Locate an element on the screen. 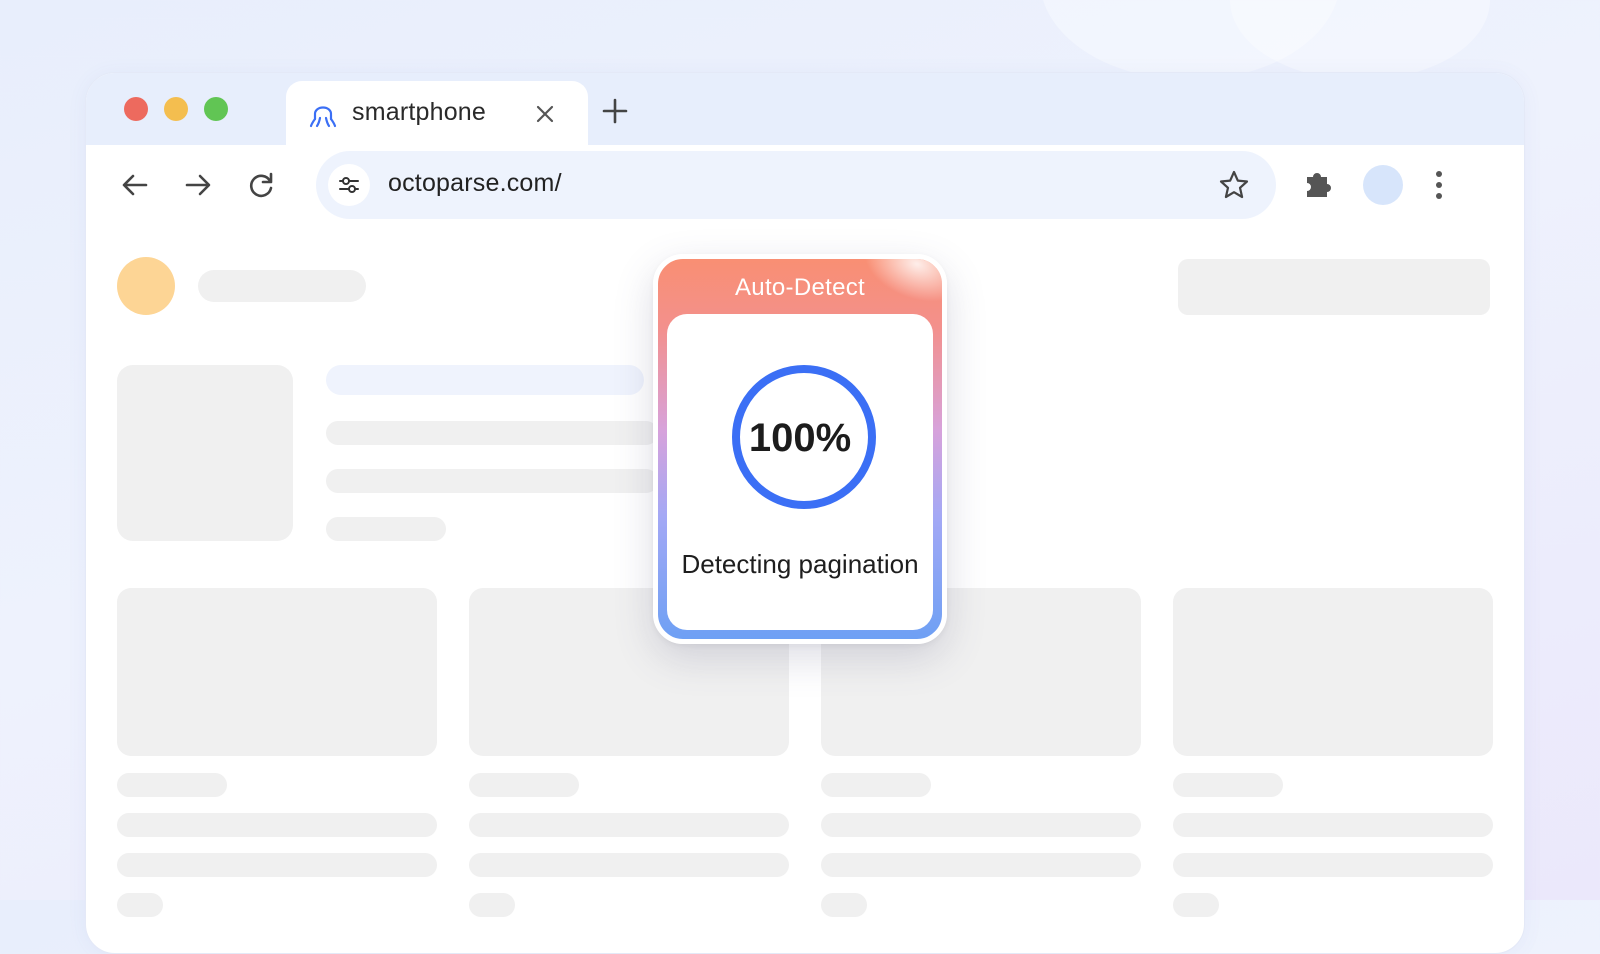 This screenshot has width=1600, height=954. image-placeholder is located at coordinates (205, 453).